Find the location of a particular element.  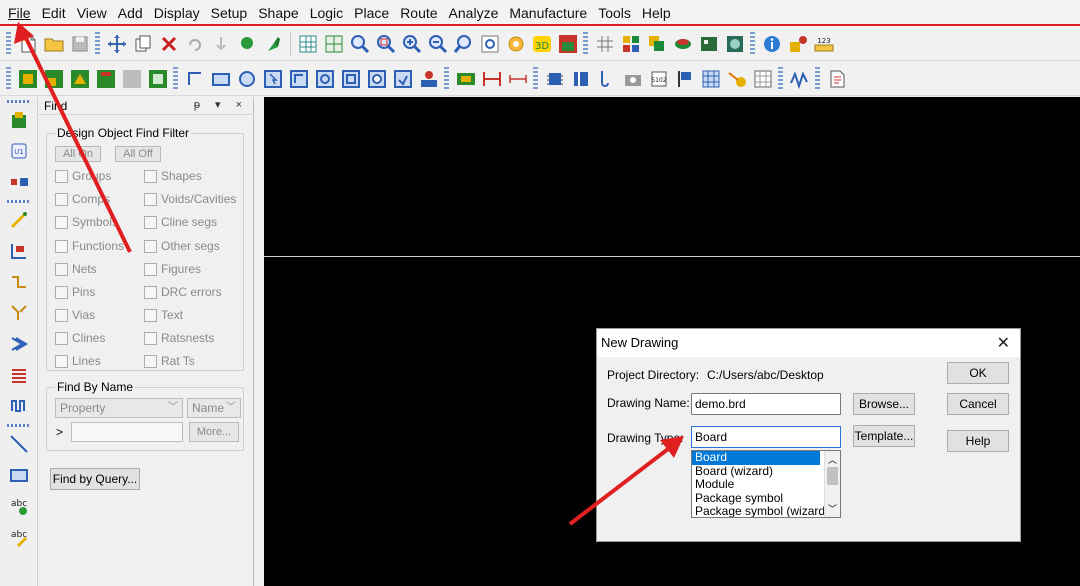

3d-view-icon: 3D is located at coordinates (542, 44).